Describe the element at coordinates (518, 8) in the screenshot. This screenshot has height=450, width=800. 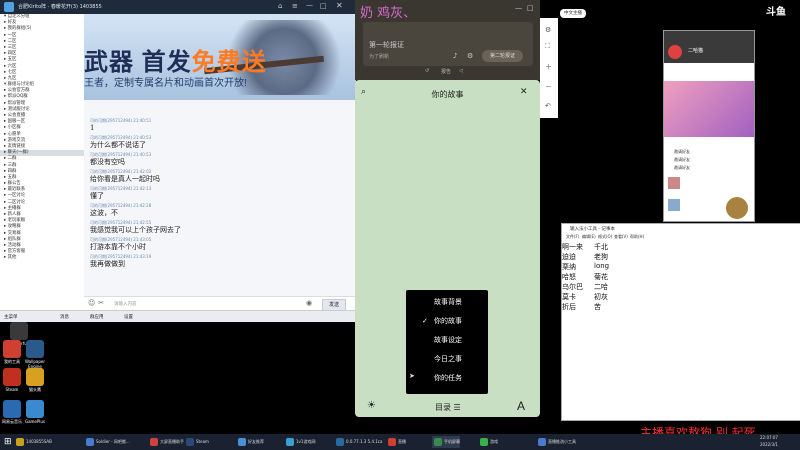
I see `reader-minimize-icon: —` at that location.